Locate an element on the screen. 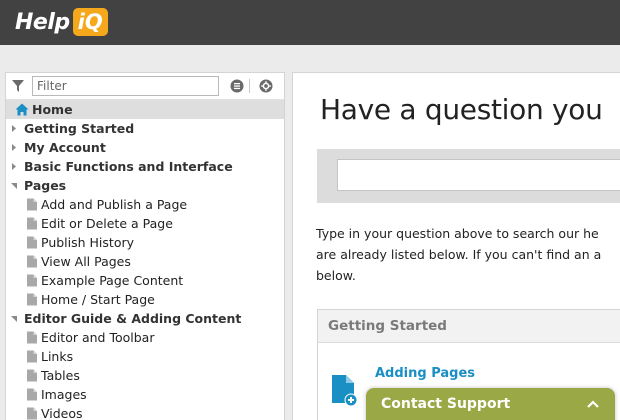 The height and width of the screenshot is (420, 620). tree-item-label: Images is located at coordinates (64, 394).